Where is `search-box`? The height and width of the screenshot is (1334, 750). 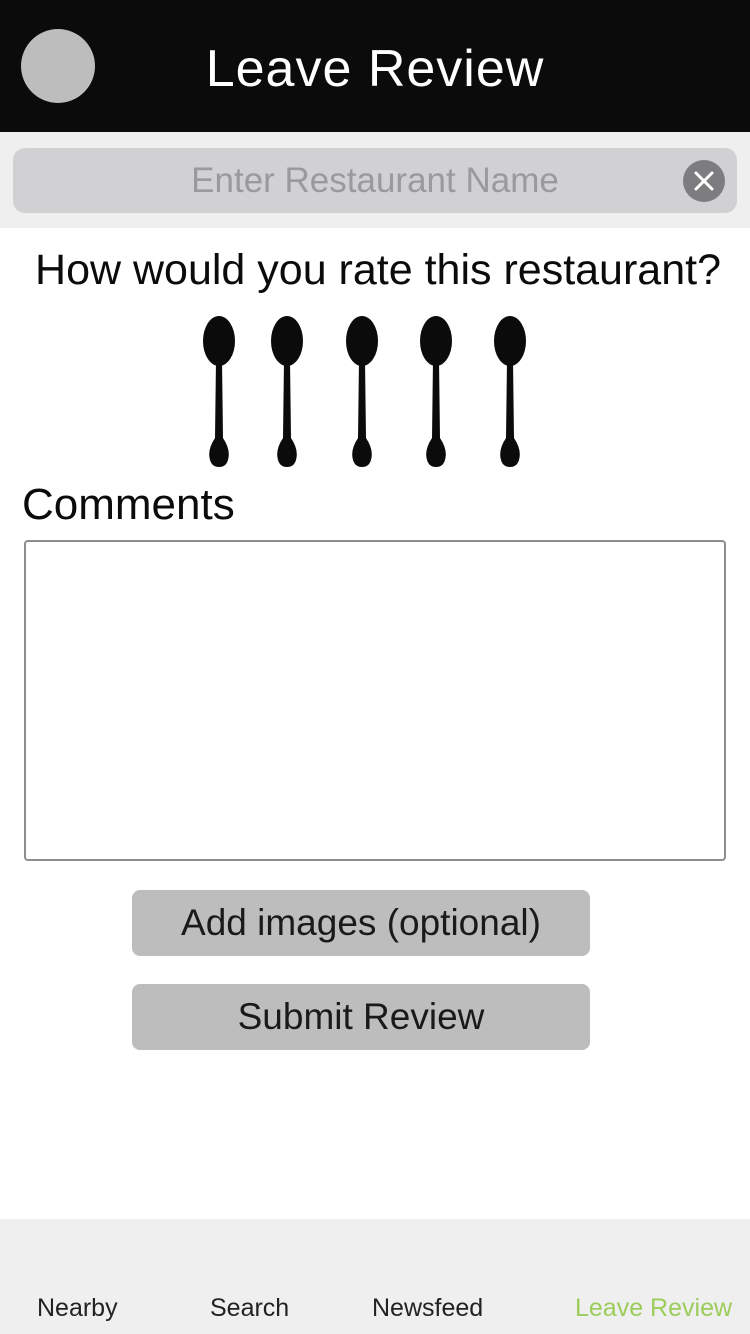
search-box is located at coordinates (375, 180).